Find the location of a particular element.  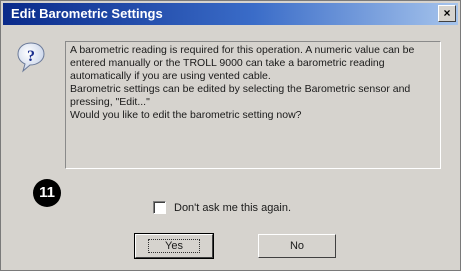

no-button: No is located at coordinates (297, 246).